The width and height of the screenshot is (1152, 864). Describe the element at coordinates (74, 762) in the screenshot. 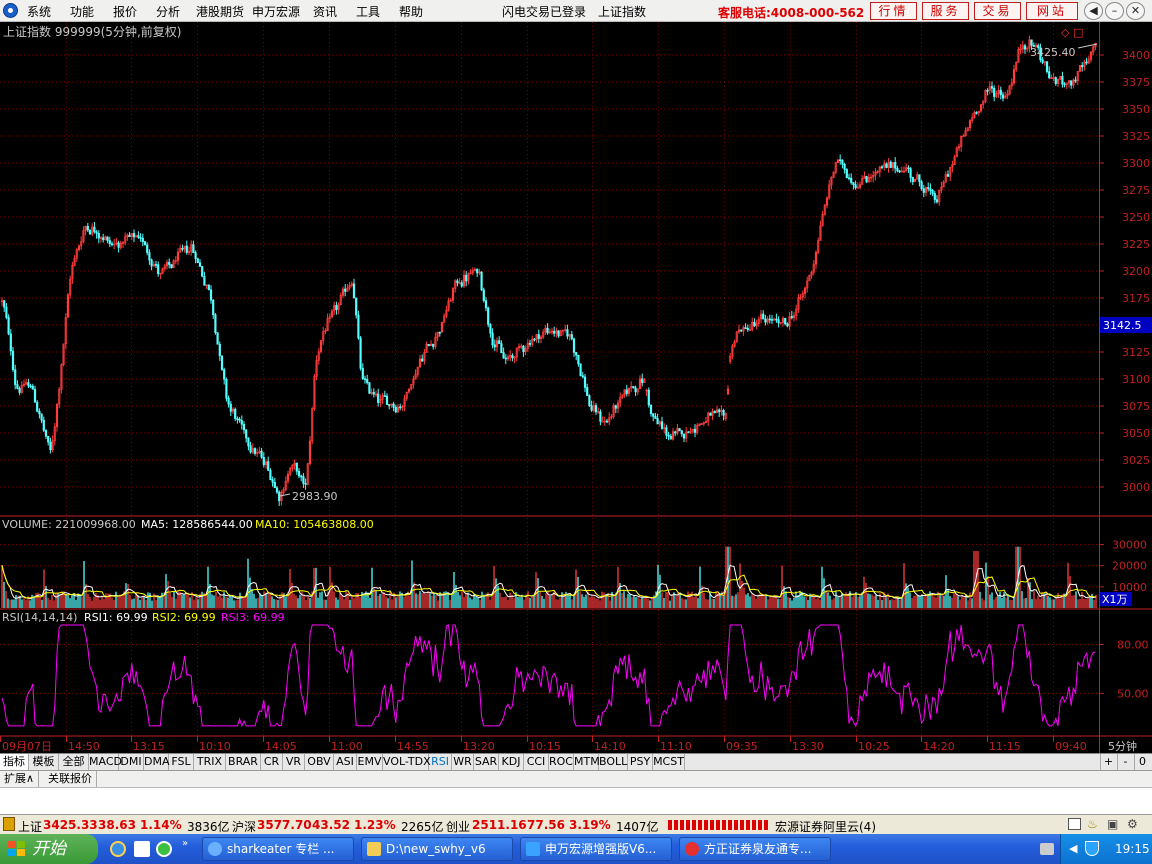

I see `tab-: 全部` at that location.